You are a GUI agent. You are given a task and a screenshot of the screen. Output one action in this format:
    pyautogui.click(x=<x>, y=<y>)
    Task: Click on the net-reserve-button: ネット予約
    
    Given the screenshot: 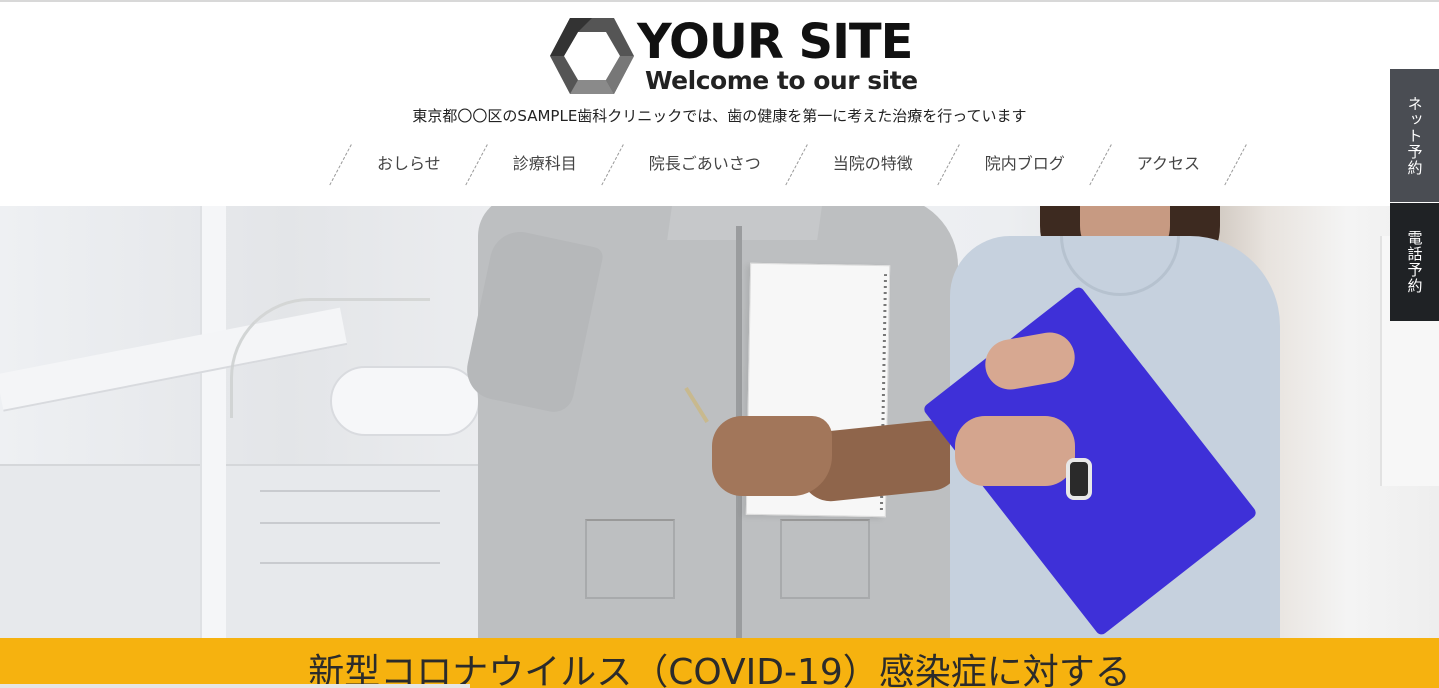 What is the action you would take?
    pyautogui.click(x=1414, y=135)
    